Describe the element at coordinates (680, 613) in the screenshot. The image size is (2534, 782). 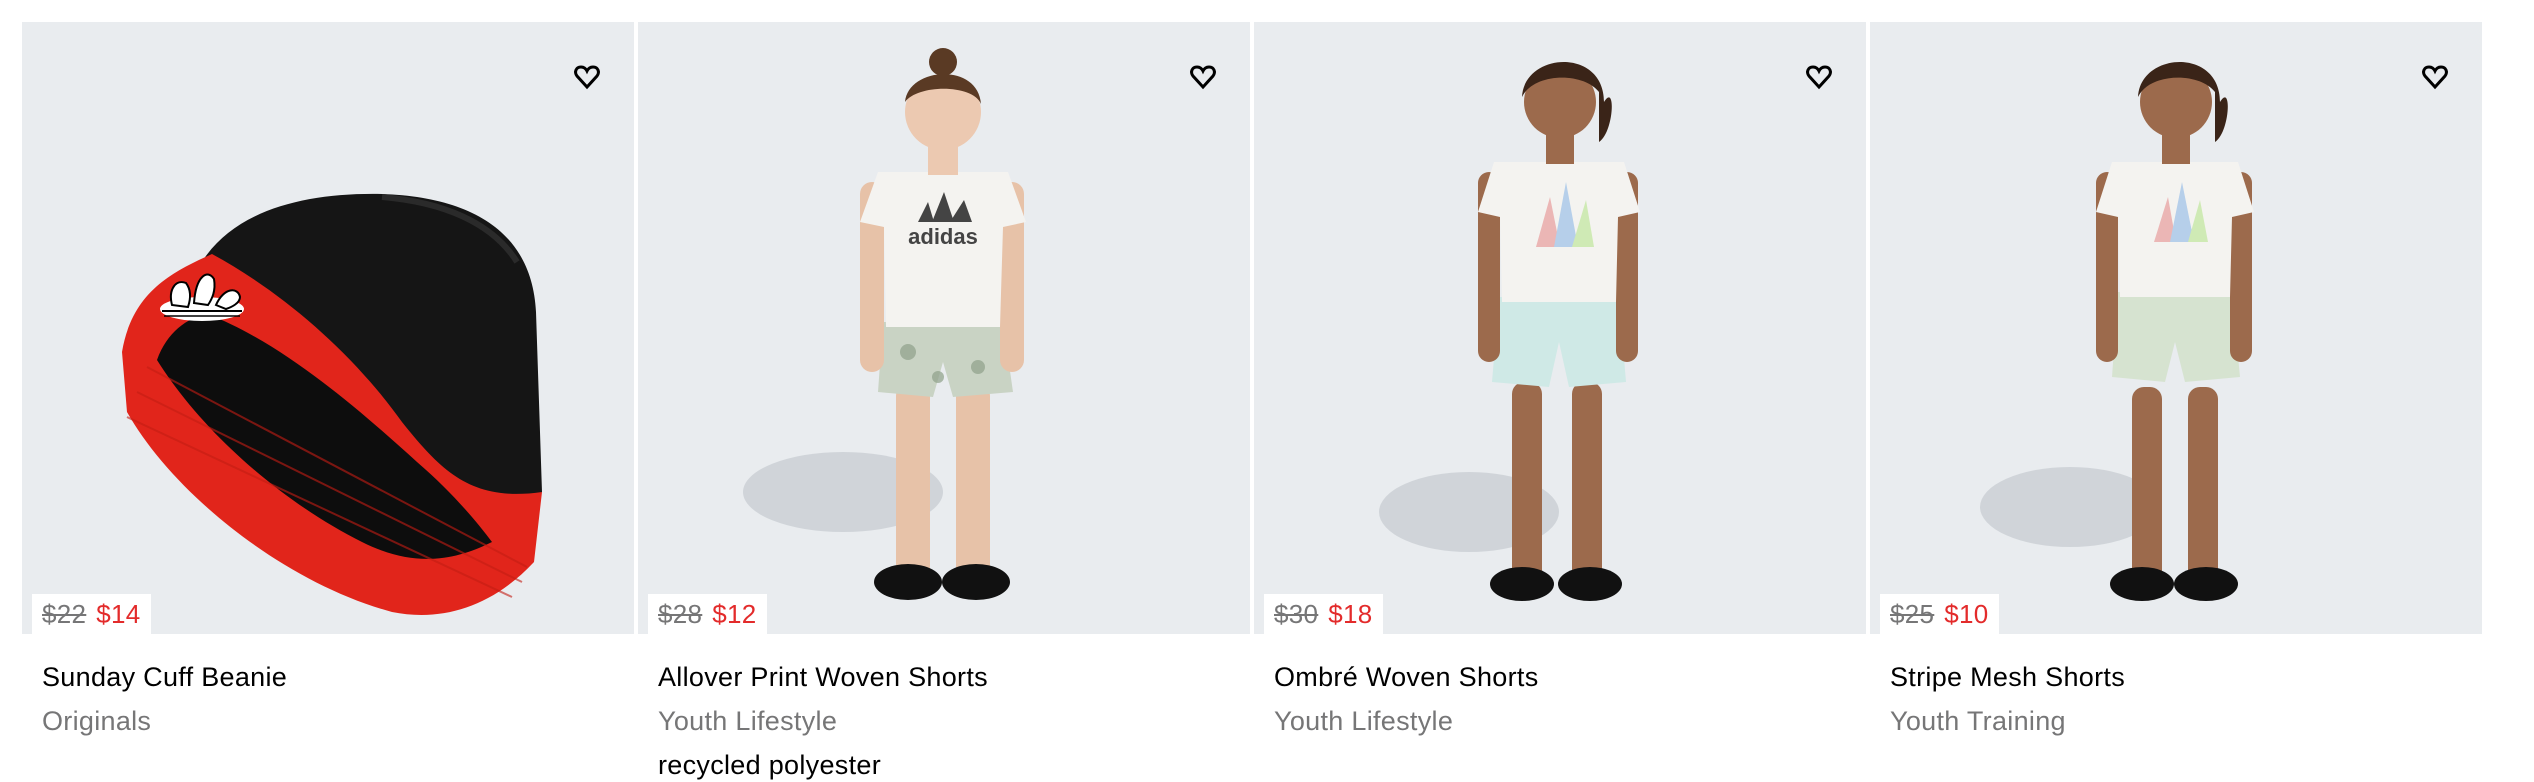
I see `original-price: $28` at that location.